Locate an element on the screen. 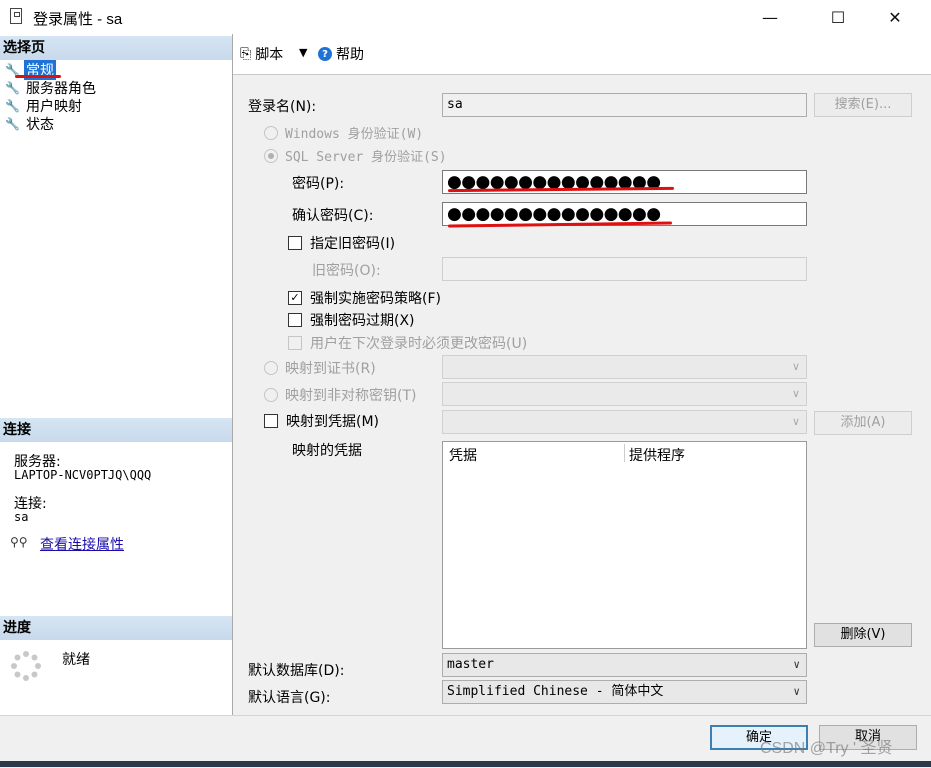  window-app-icon is located at coordinates (16, 16).